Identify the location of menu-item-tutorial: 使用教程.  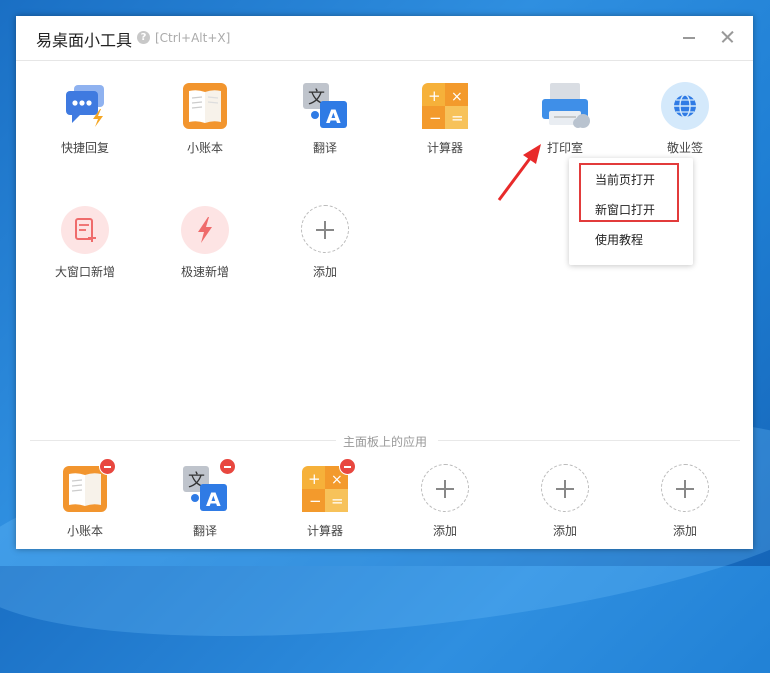
(619, 239).